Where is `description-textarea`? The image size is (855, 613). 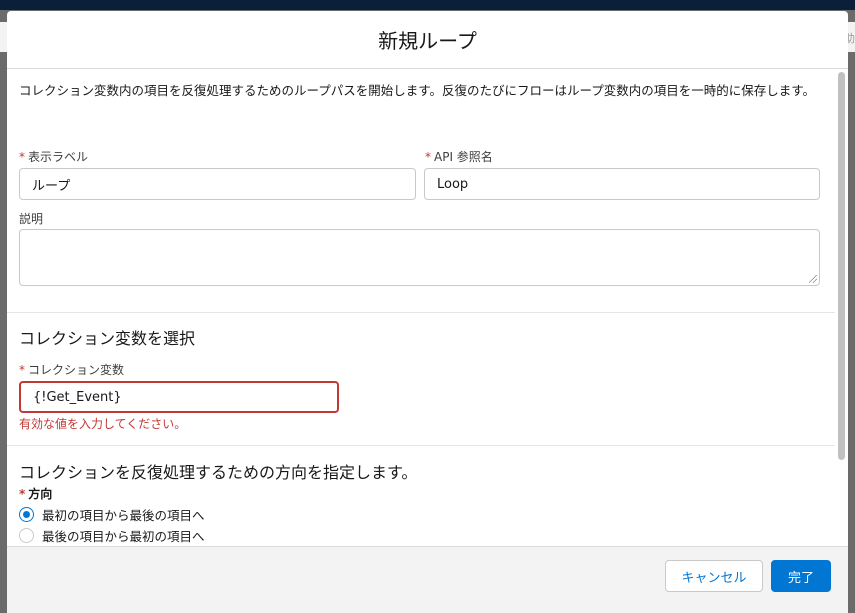 description-textarea is located at coordinates (419, 257).